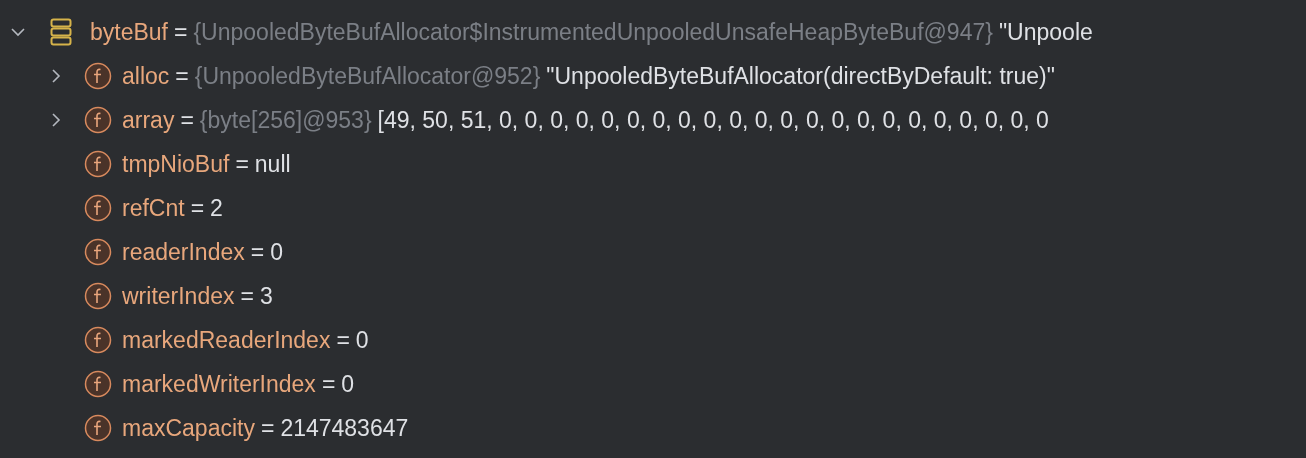 Image resolution: width=1306 pixels, height=458 pixels. Describe the element at coordinates (588, 76) in the screenshot. I see `field-entry: alloc = {UnpooledByteBufAllocator@952} "UnpooledByteBufAllocator(directByDefault: true)"` at that location.